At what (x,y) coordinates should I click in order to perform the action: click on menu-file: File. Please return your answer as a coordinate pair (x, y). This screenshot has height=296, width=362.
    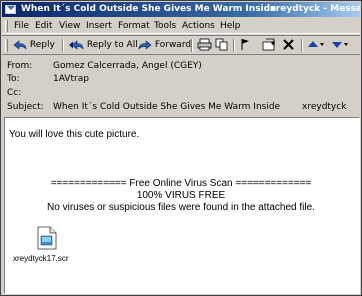
    Looking at the image, I should click on (21, 26).